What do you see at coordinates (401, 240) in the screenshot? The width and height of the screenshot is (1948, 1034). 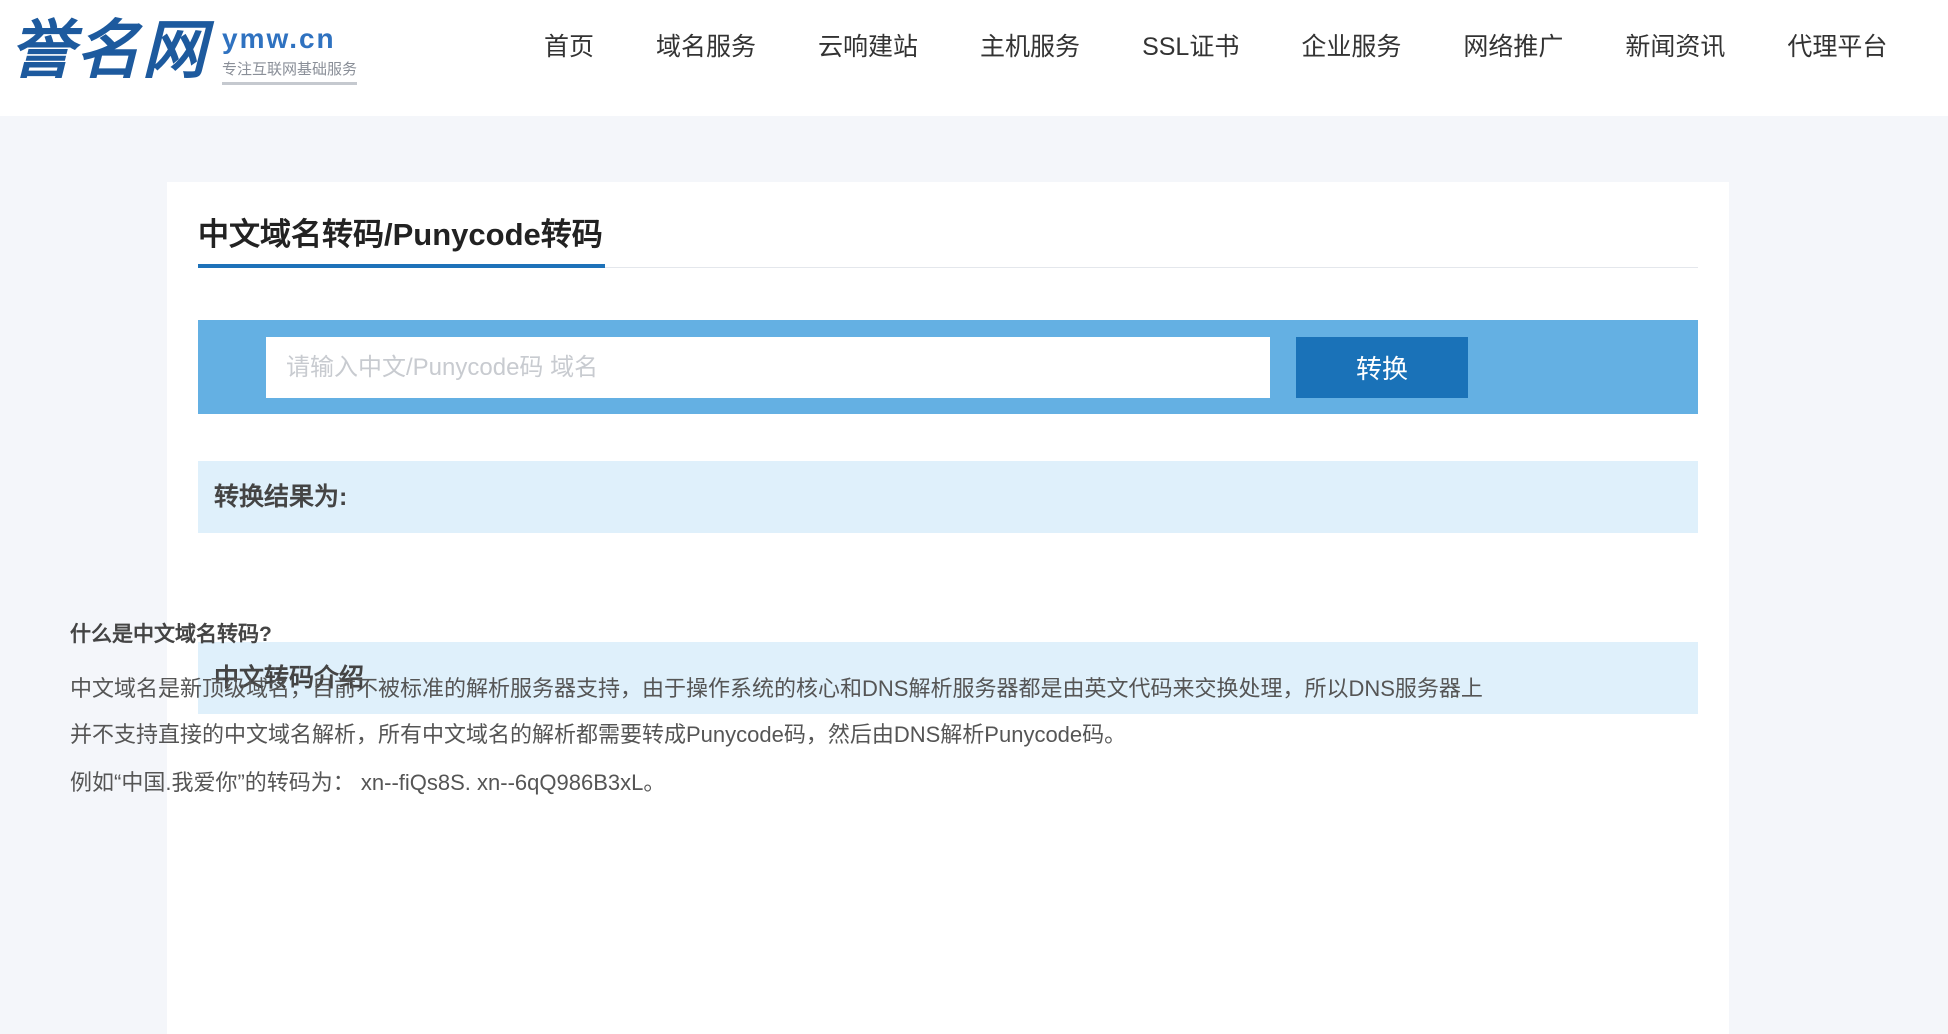 I see `page-title: 中文域名转码/Punycode转码` at bounding box center [401, 240].